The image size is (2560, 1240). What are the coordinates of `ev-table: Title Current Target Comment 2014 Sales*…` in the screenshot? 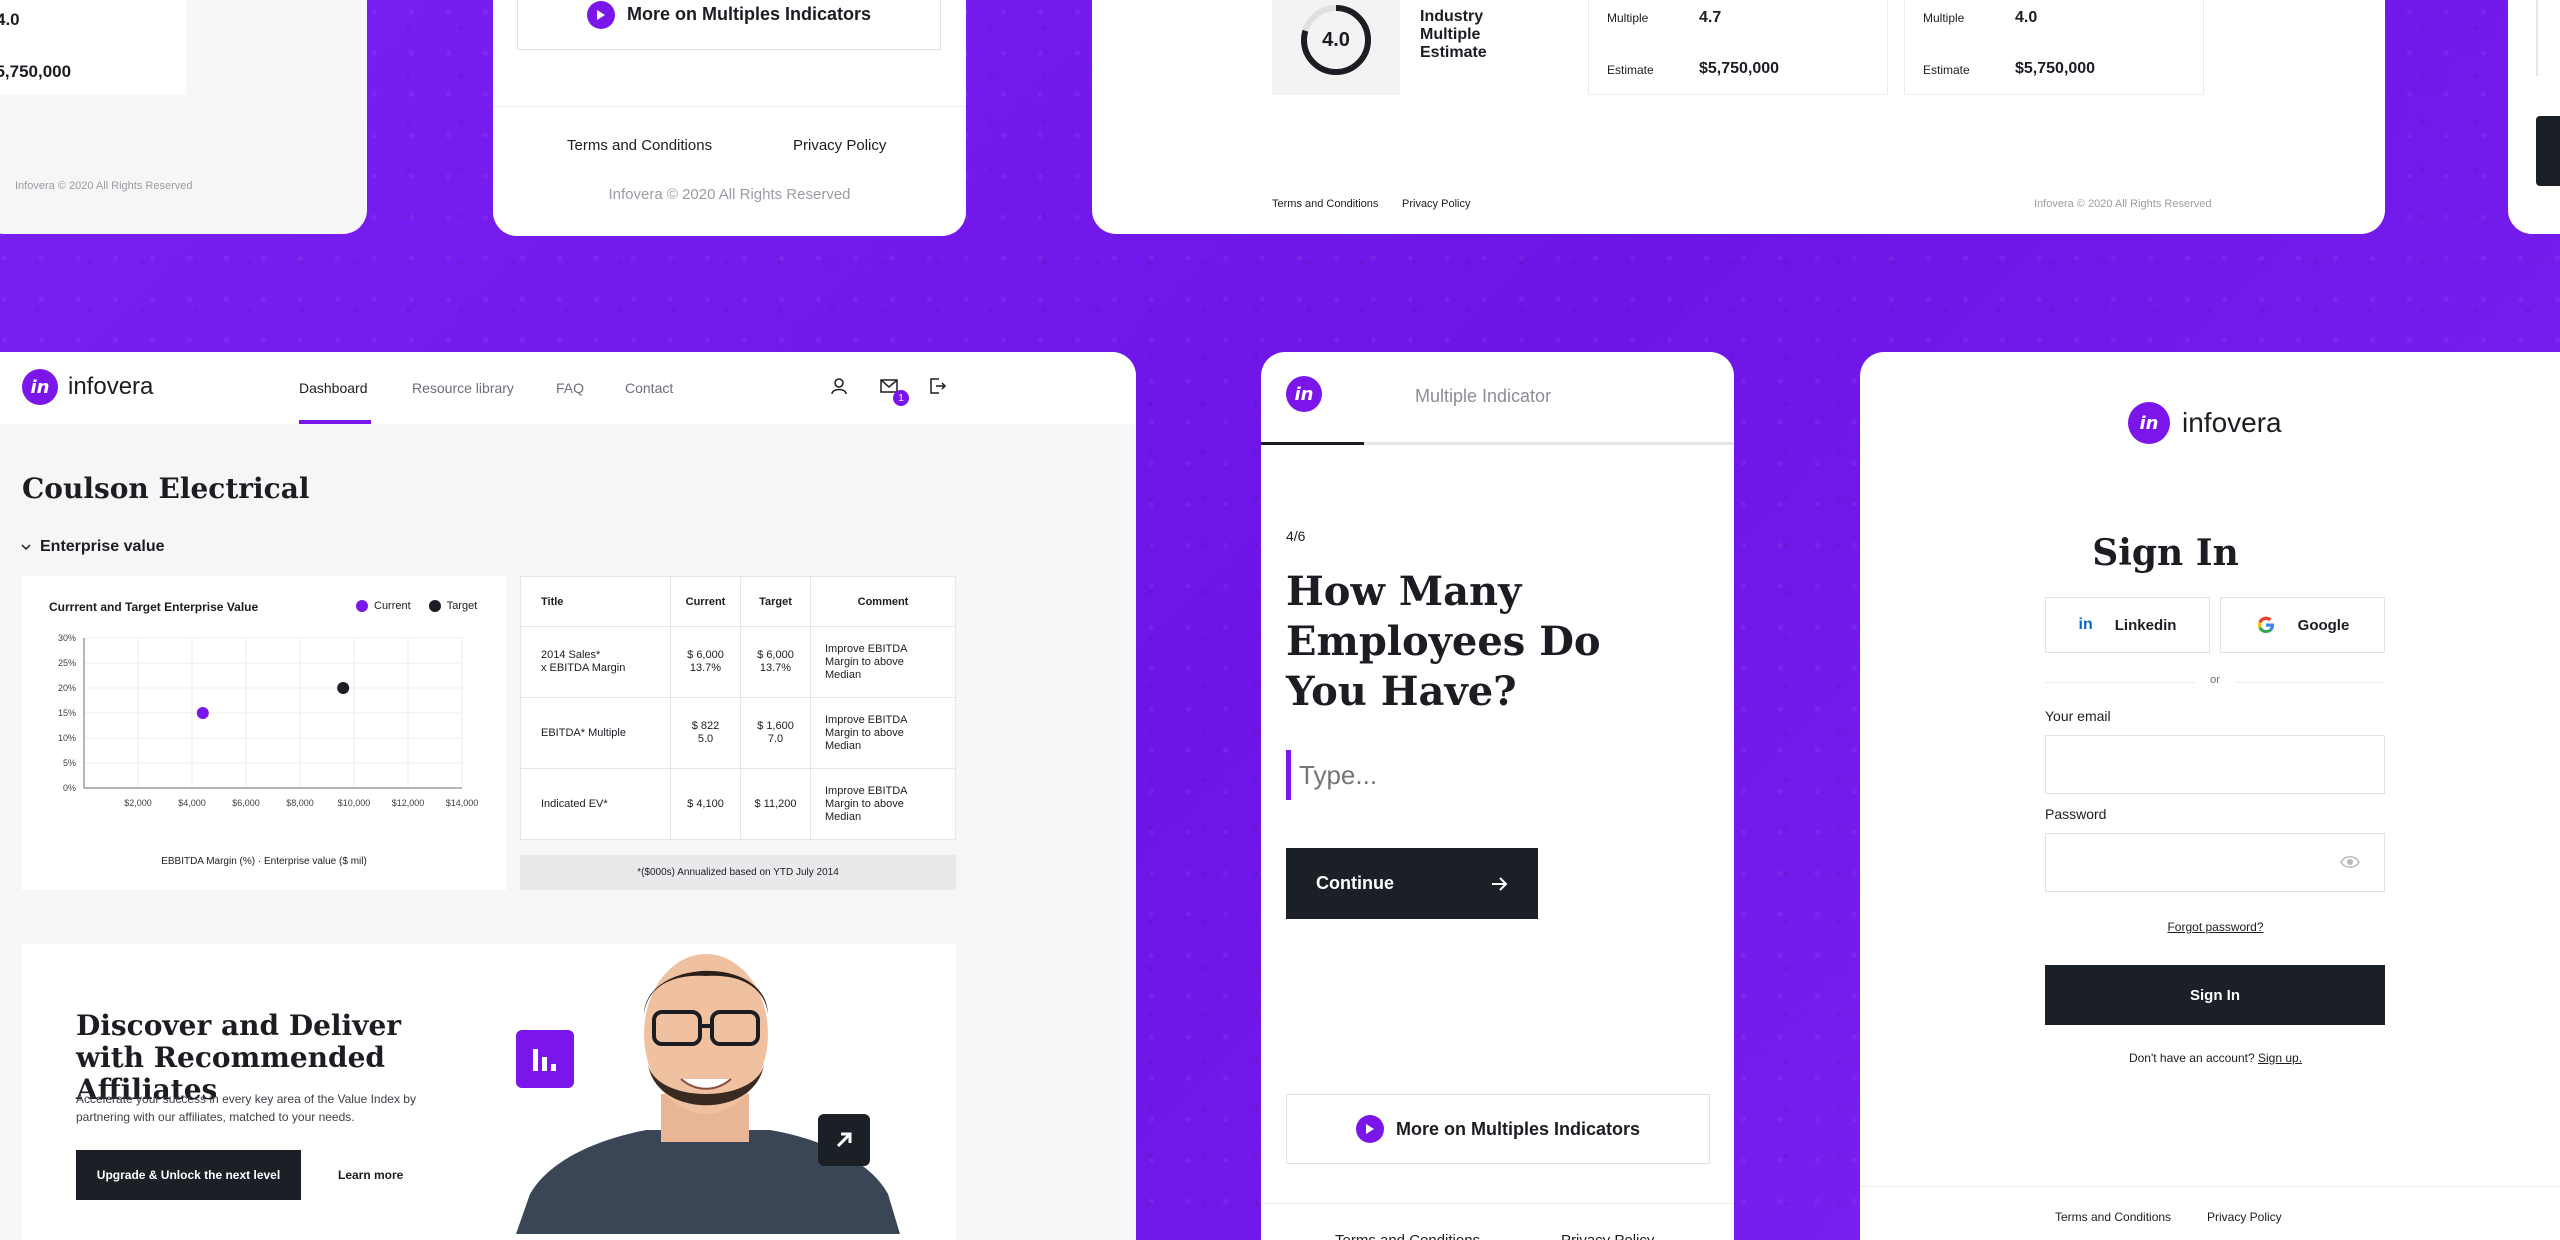 It's located at (738, 708).